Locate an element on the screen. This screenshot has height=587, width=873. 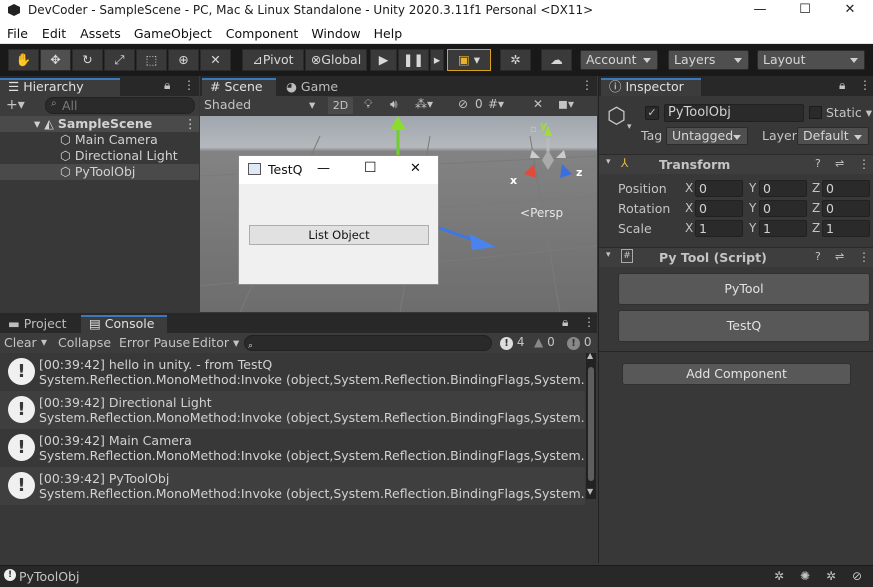
tab-project: ▬ Project is located at coordinates (40, 324).